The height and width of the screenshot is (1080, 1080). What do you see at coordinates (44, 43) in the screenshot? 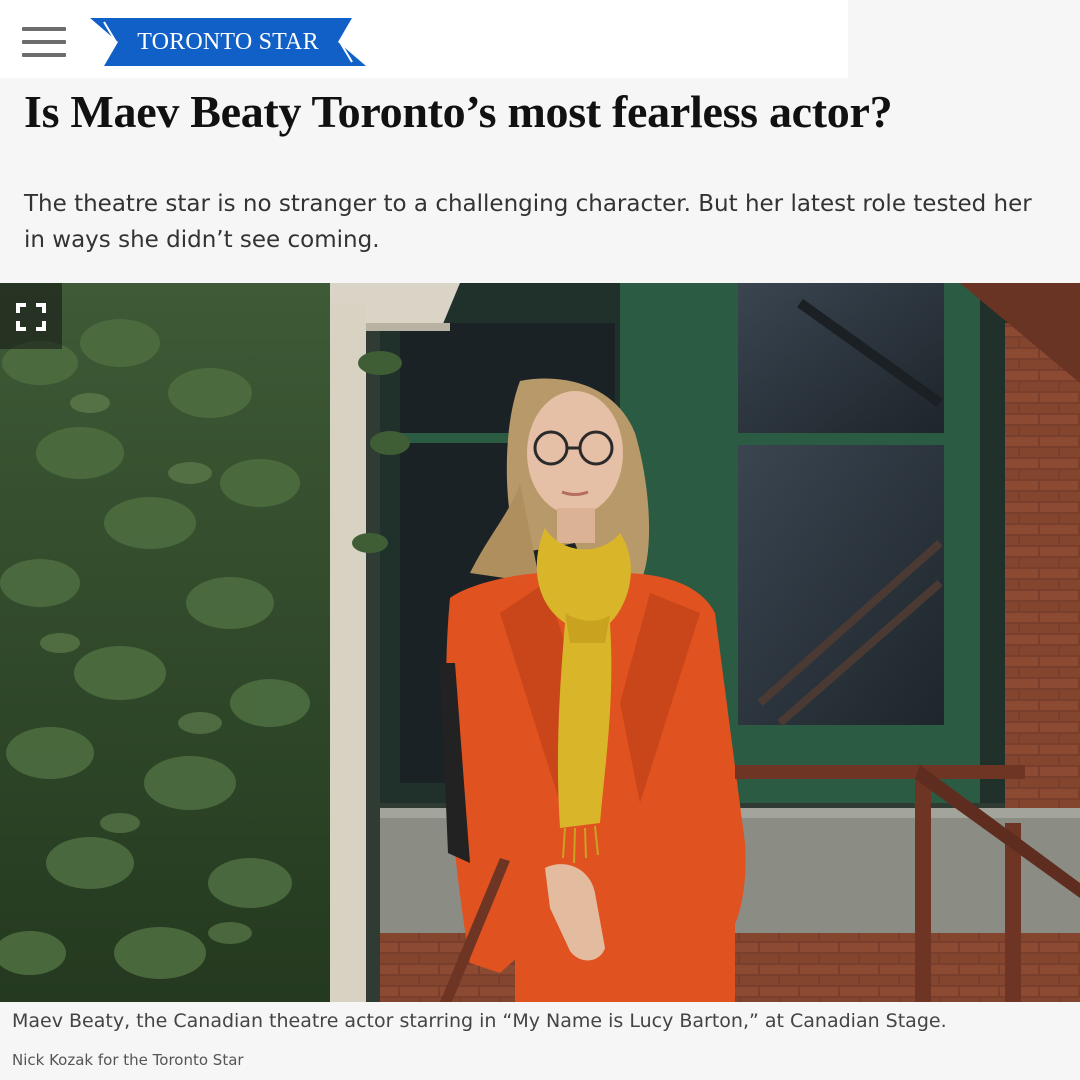
I see `hamburger-menu-icon` at bounding box center [44, 43].